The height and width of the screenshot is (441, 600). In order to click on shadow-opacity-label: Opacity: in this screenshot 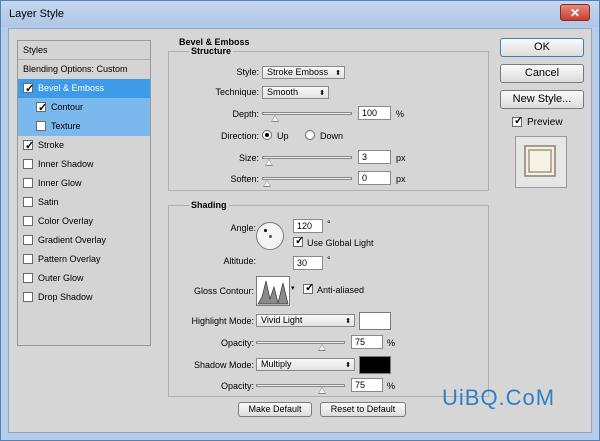, I will do `click(237, 386)`.